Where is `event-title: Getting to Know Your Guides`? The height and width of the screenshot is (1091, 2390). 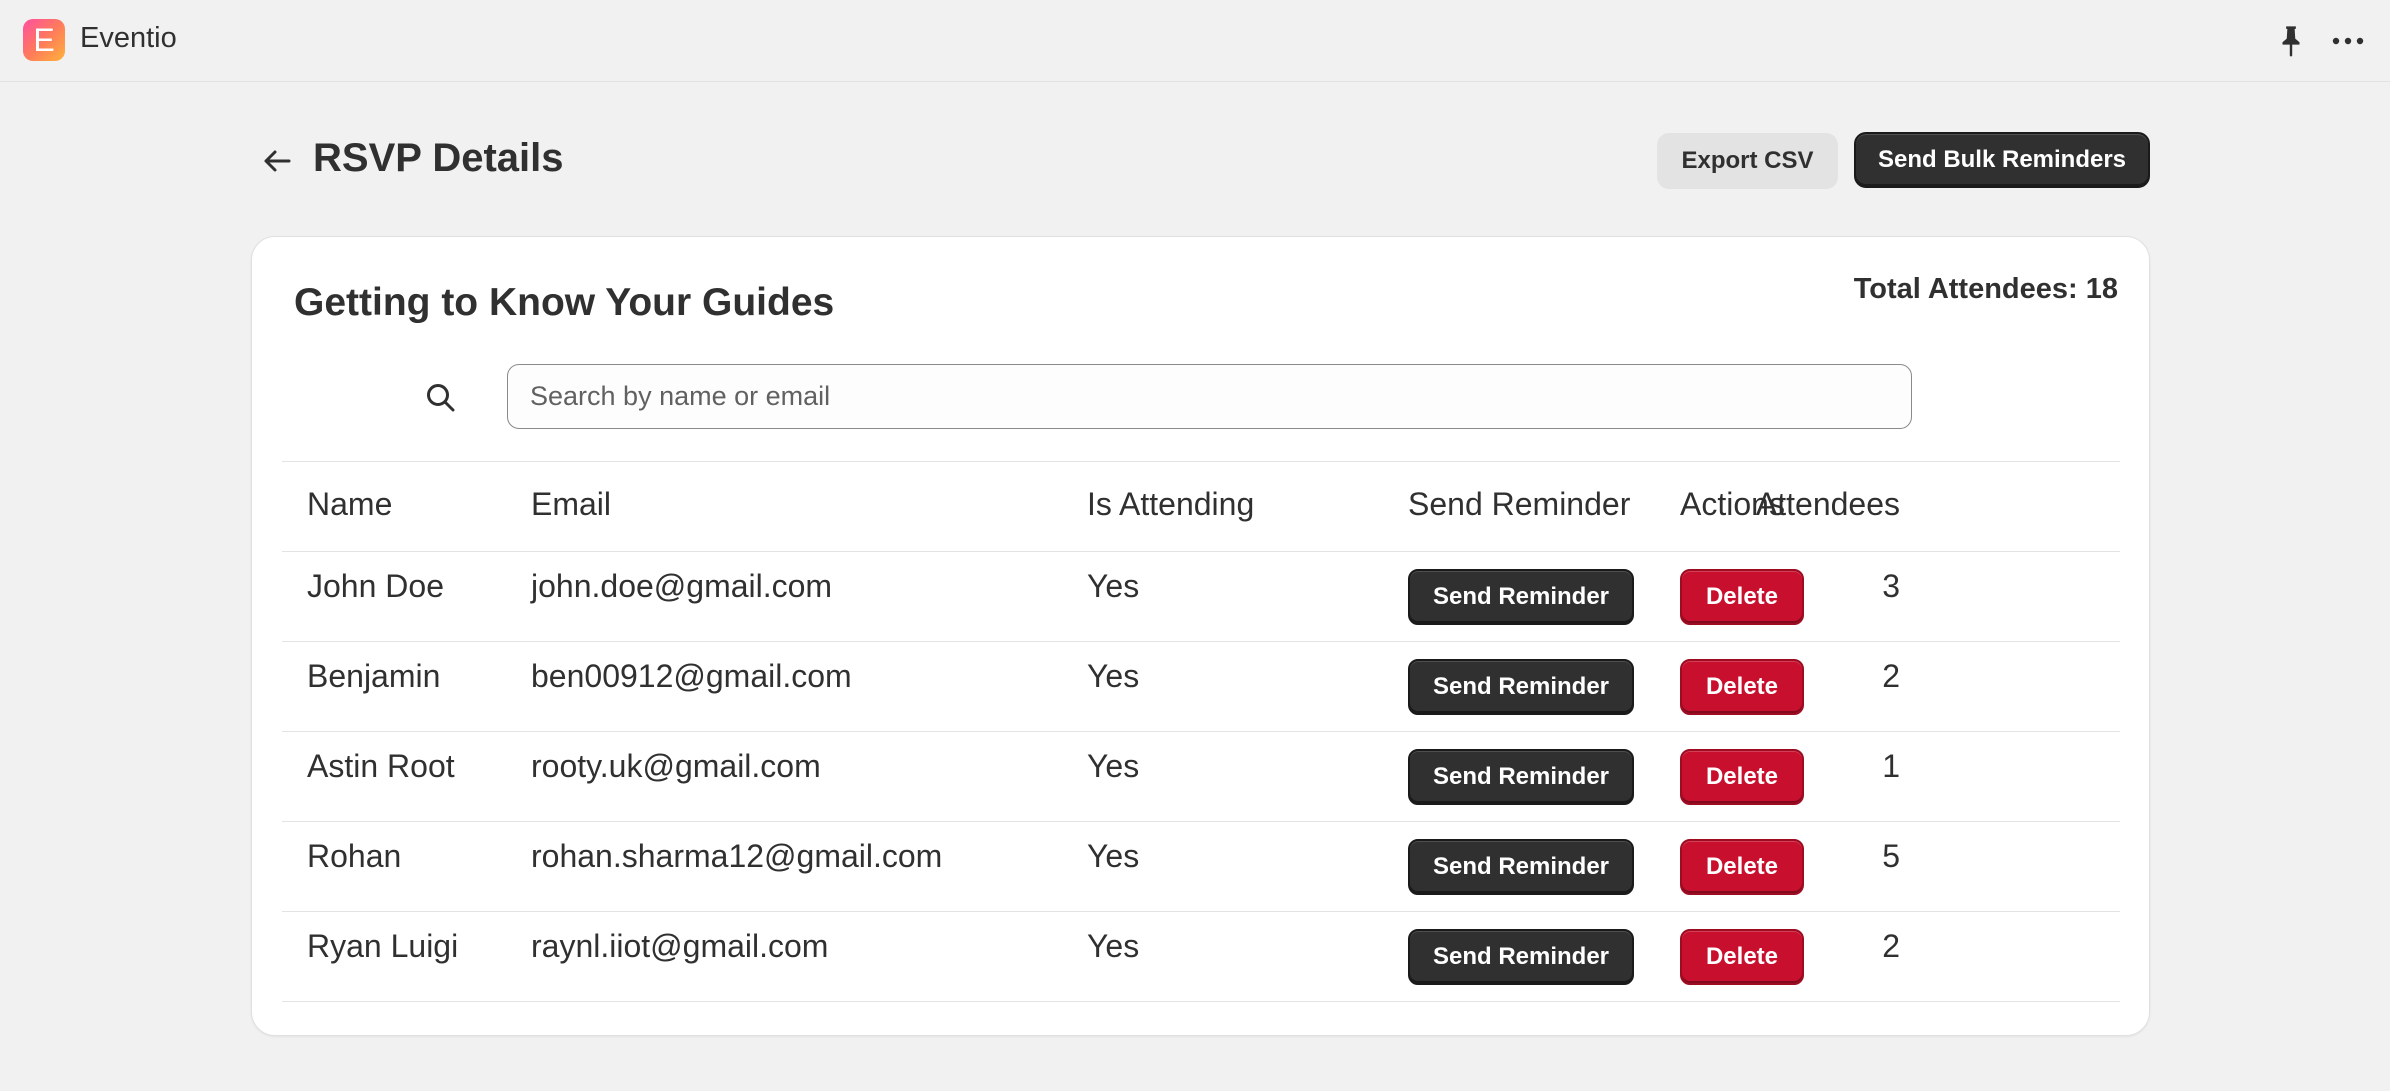 event-title: Getting to Know Your Guides is located at coordinates (564, 302).